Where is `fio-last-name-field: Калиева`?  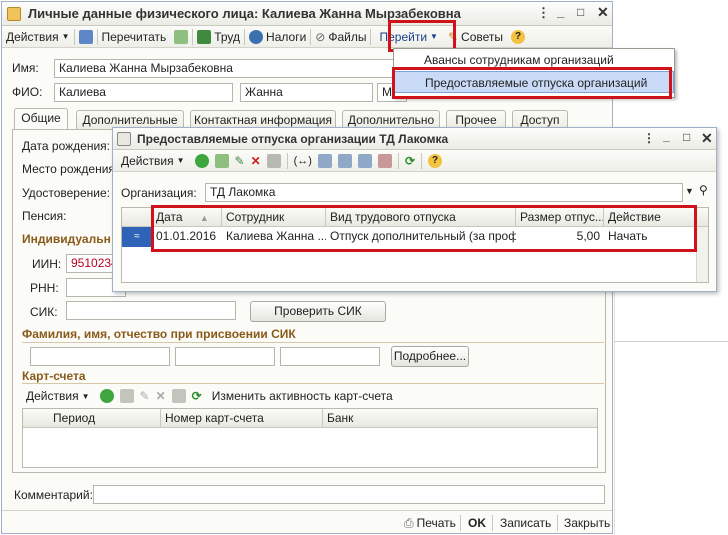 fio-last-name-field: Калиева is located at coordinates (143, 92).